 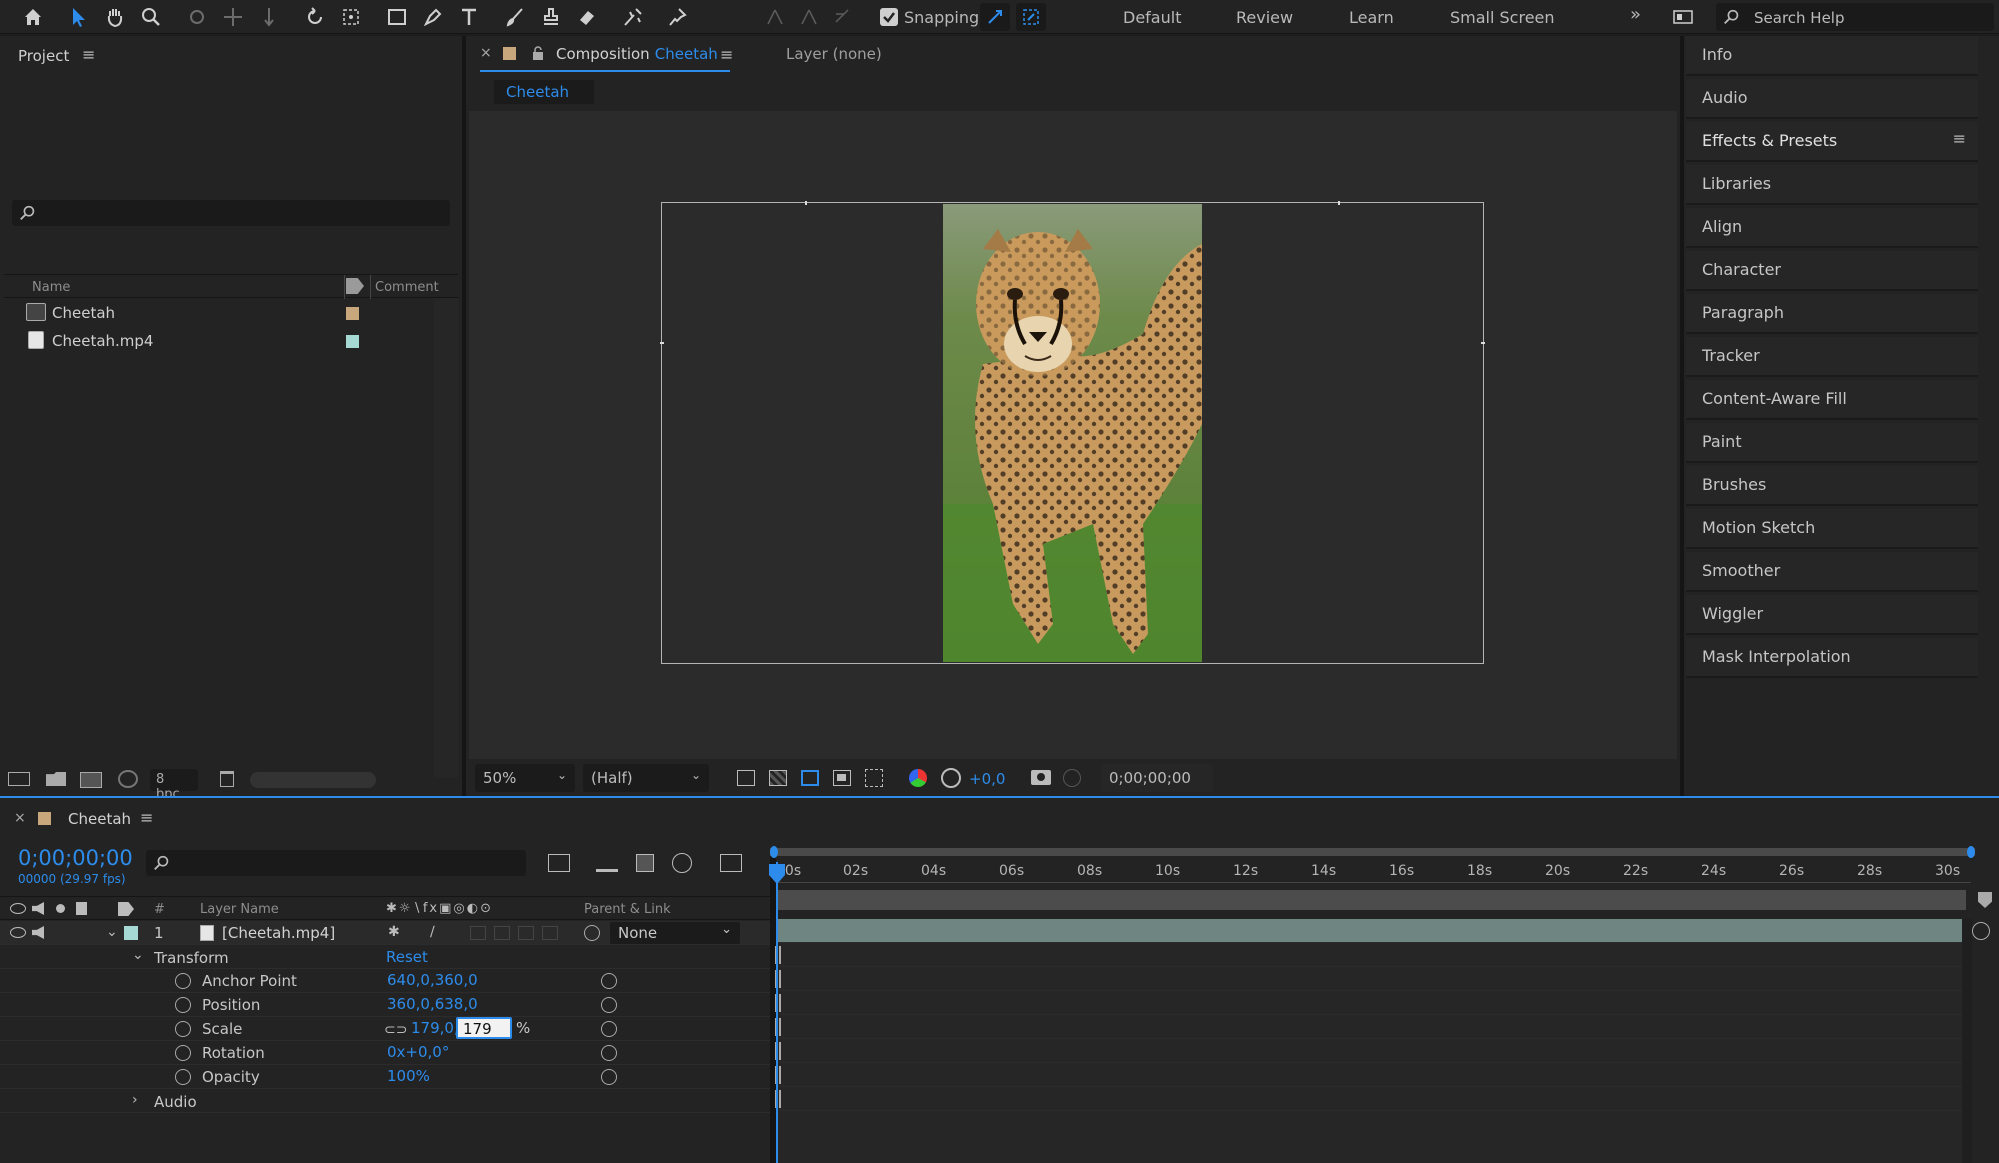 I want to click on panel-effects-presets: Effects & Presets ≡, so click(x=1832, y=142).